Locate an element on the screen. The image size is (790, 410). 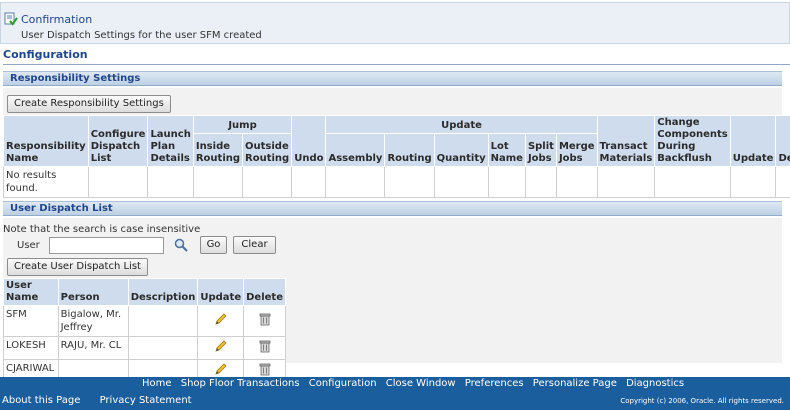
col-responsibility-name: Responsibility Name is located at coordinates (46, 141).